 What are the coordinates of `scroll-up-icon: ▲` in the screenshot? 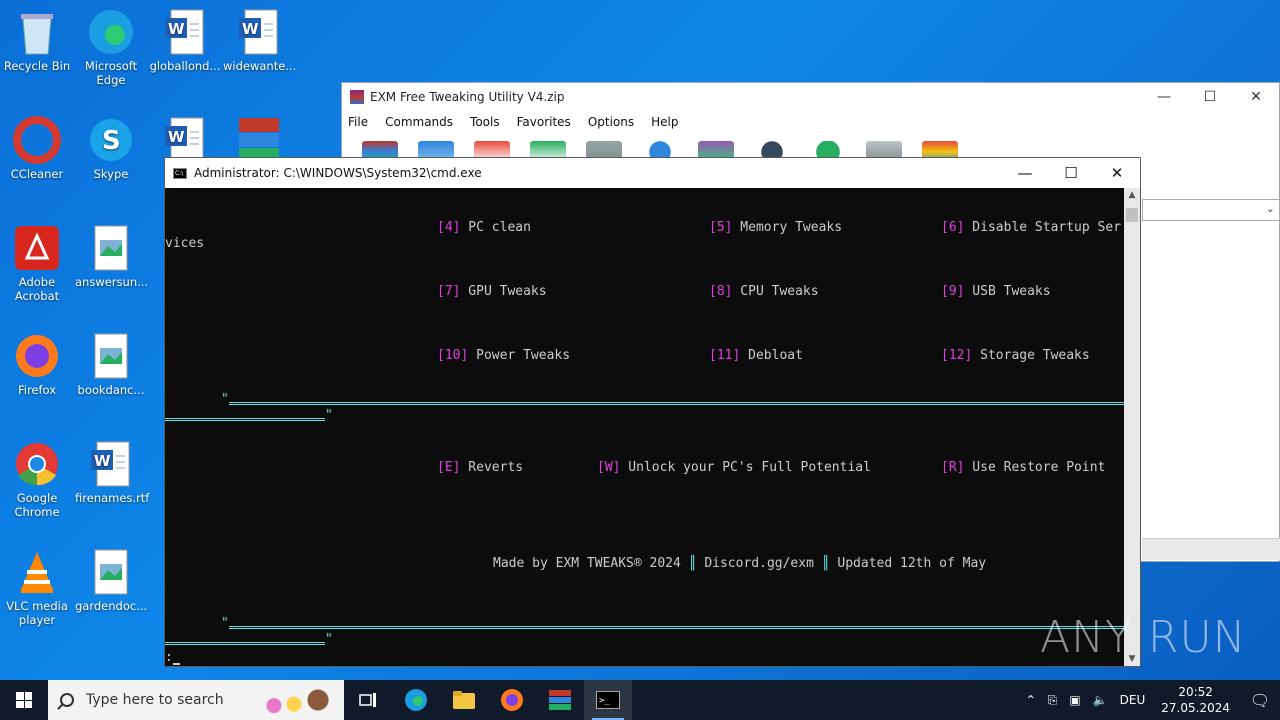 It's located at (1132, 195).